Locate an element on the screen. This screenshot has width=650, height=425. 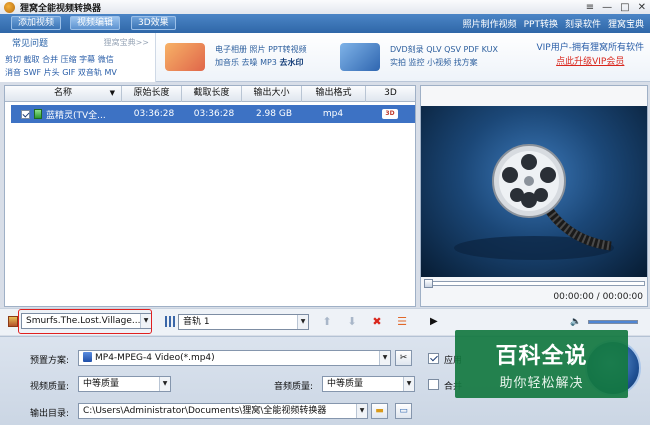
tab-video-edit: 视频编辑 is located at coordinates (95, 23).